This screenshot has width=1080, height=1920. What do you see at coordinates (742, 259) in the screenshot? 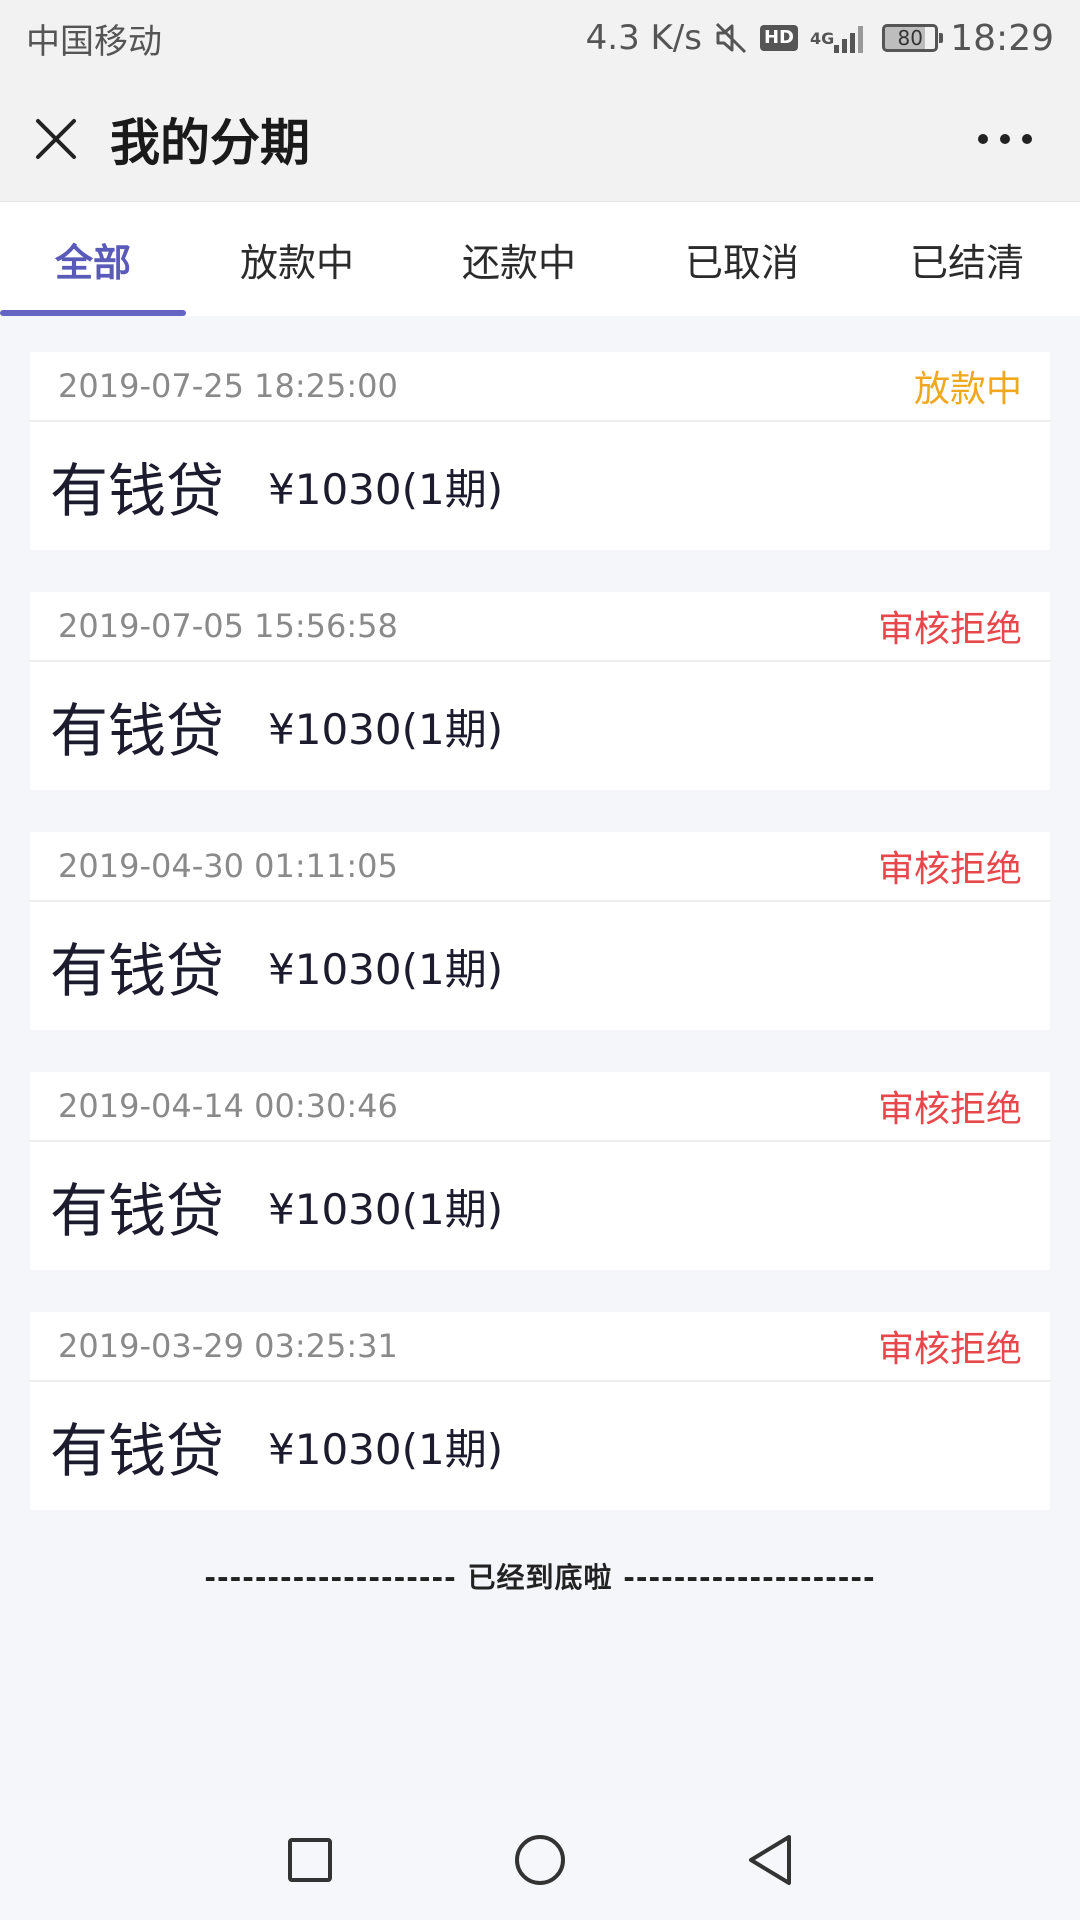
I see `tab-cancelled: 已取消` at bounding box center [742, 259].